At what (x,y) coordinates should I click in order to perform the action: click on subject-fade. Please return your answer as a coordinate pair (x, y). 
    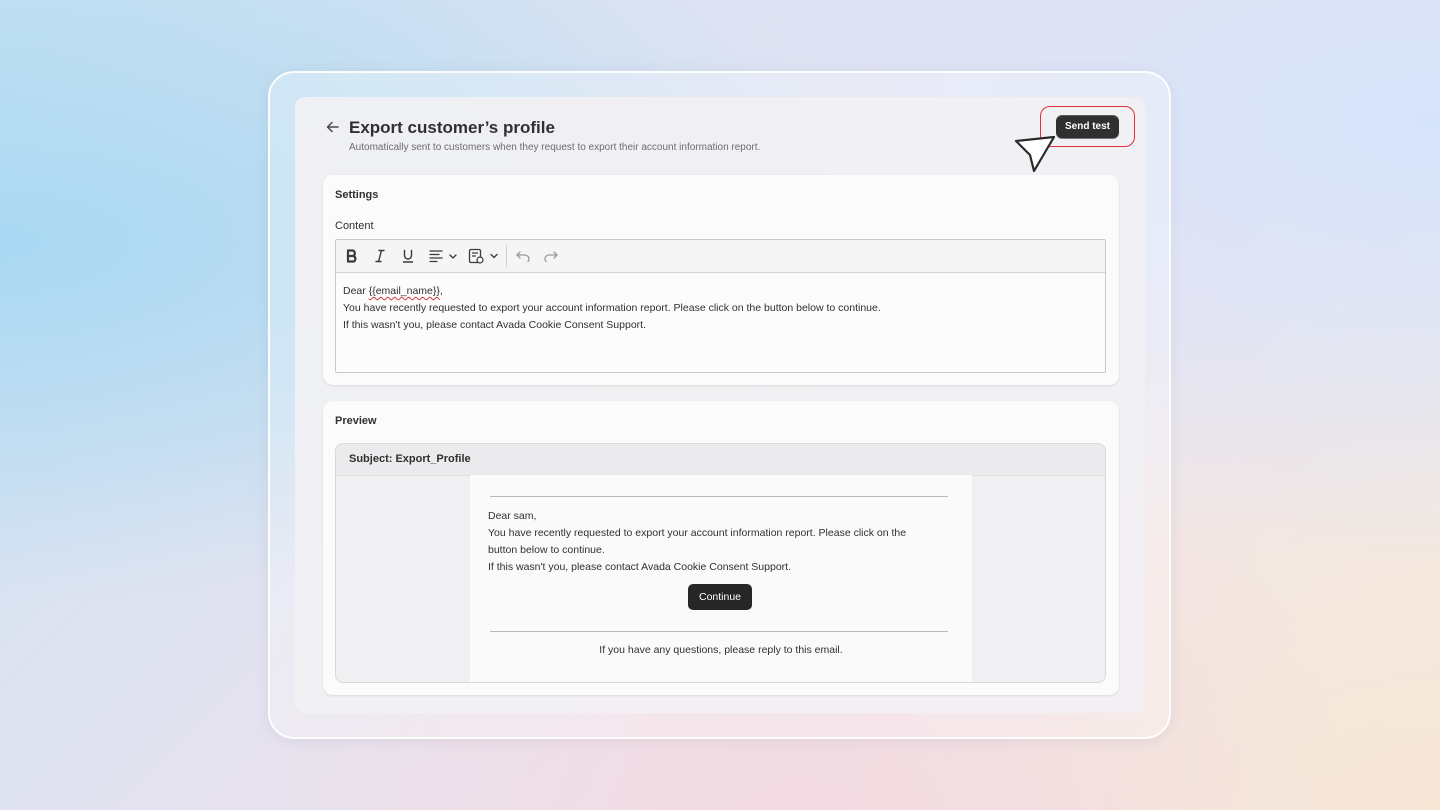
    Looking at the image, I should click on (568, 459).